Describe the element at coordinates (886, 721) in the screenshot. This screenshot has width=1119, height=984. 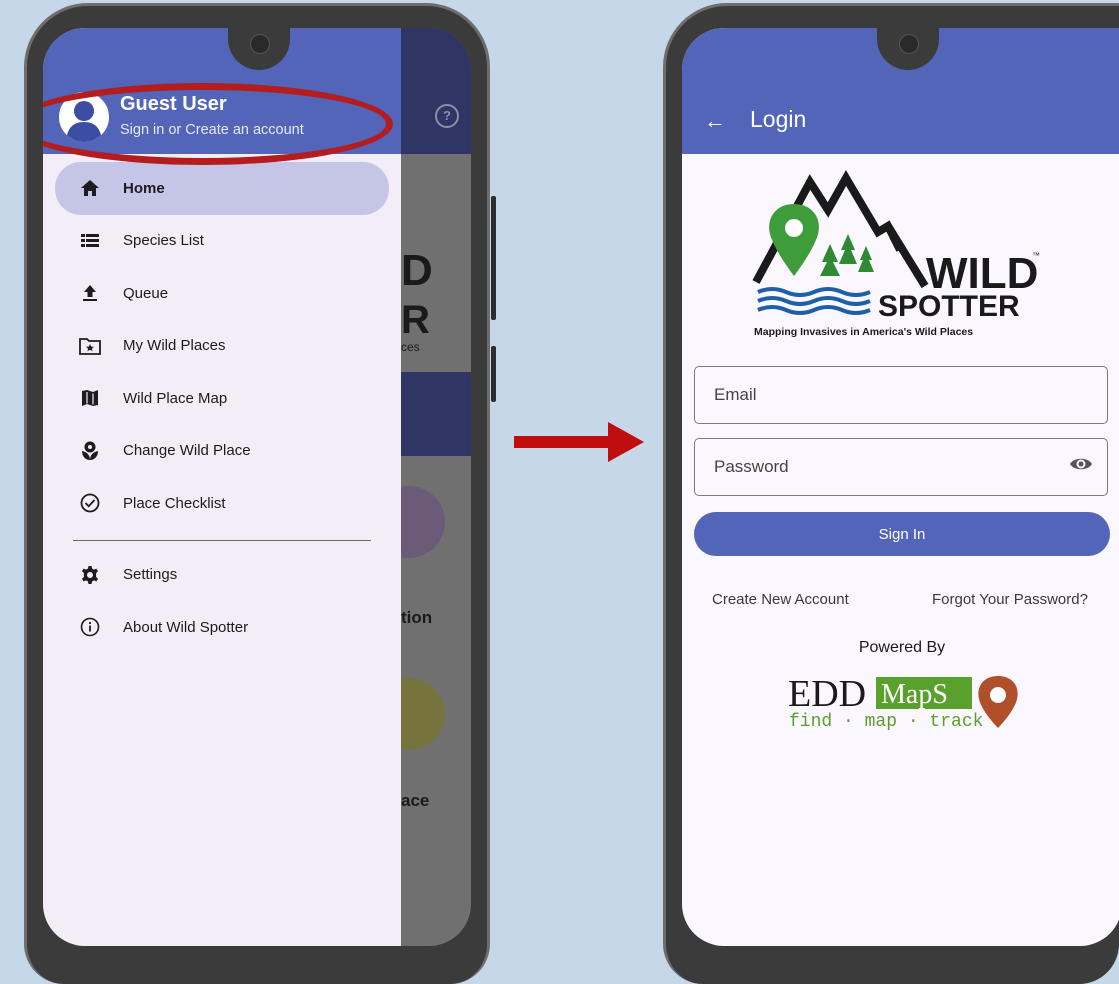
I see `eddmaps-tagline: find · map · track` at that location.